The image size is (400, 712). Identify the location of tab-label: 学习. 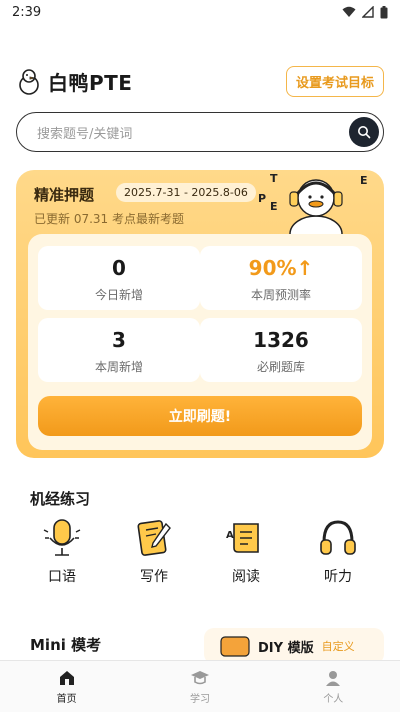
(199, 699).